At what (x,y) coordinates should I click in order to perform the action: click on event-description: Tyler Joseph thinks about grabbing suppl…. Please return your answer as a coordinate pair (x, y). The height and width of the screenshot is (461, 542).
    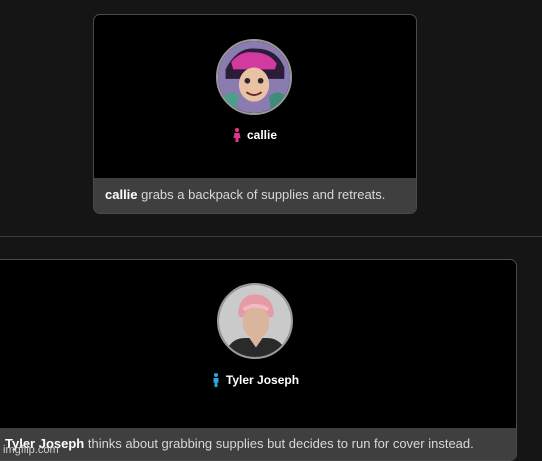
    Looking at the image, I should click on (258, 444).